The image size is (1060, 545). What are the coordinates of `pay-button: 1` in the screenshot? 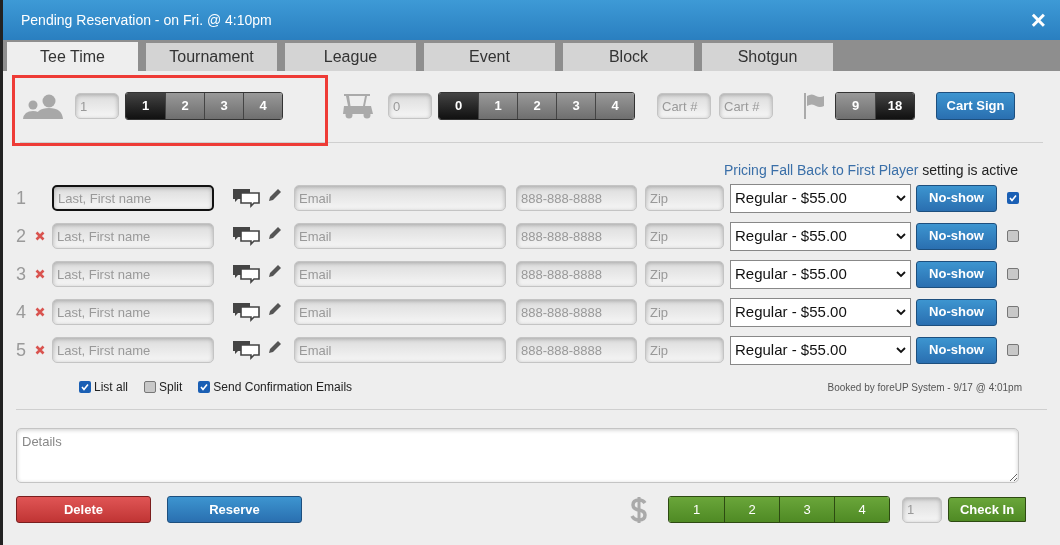 It's located at (696, 509).